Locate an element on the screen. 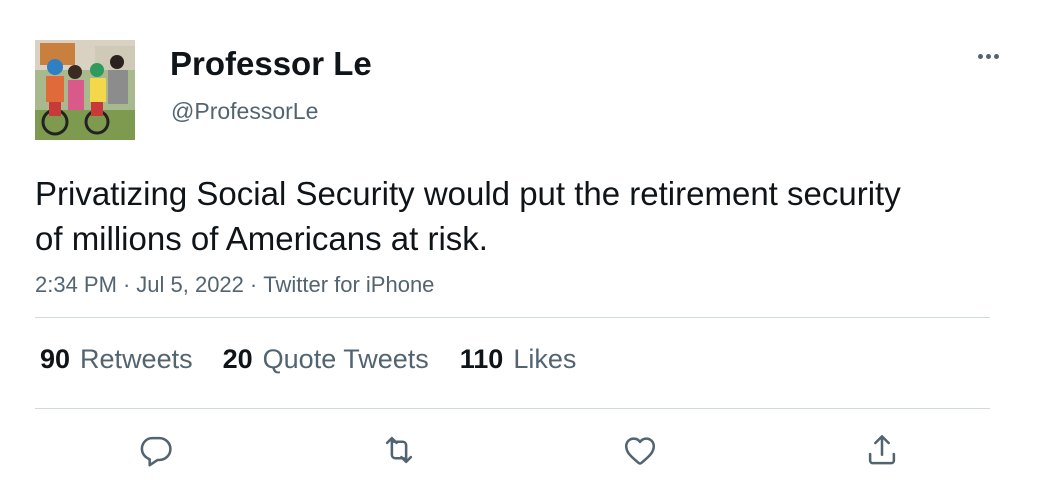 The height and width of the screenshot is (480, 1050). retweets-stat: 90 Retweets is located at coordinates (116, 359).